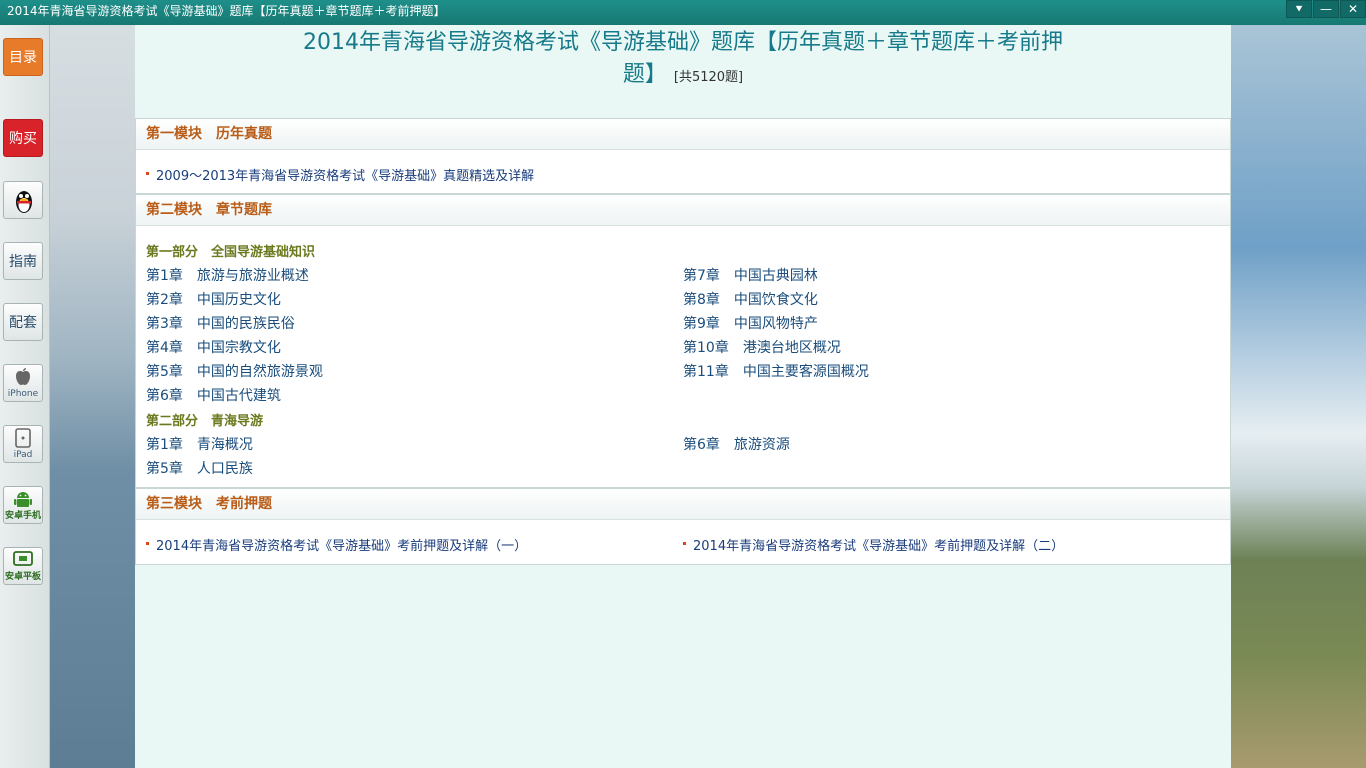 The image size is (1366, 768). I want to click on section-header: 第三模块 考前押题, so click(683, 504).